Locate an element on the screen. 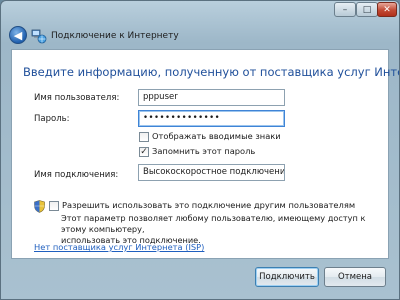  window-title: Подключение к Интернету is located at coordinates (115, 36).